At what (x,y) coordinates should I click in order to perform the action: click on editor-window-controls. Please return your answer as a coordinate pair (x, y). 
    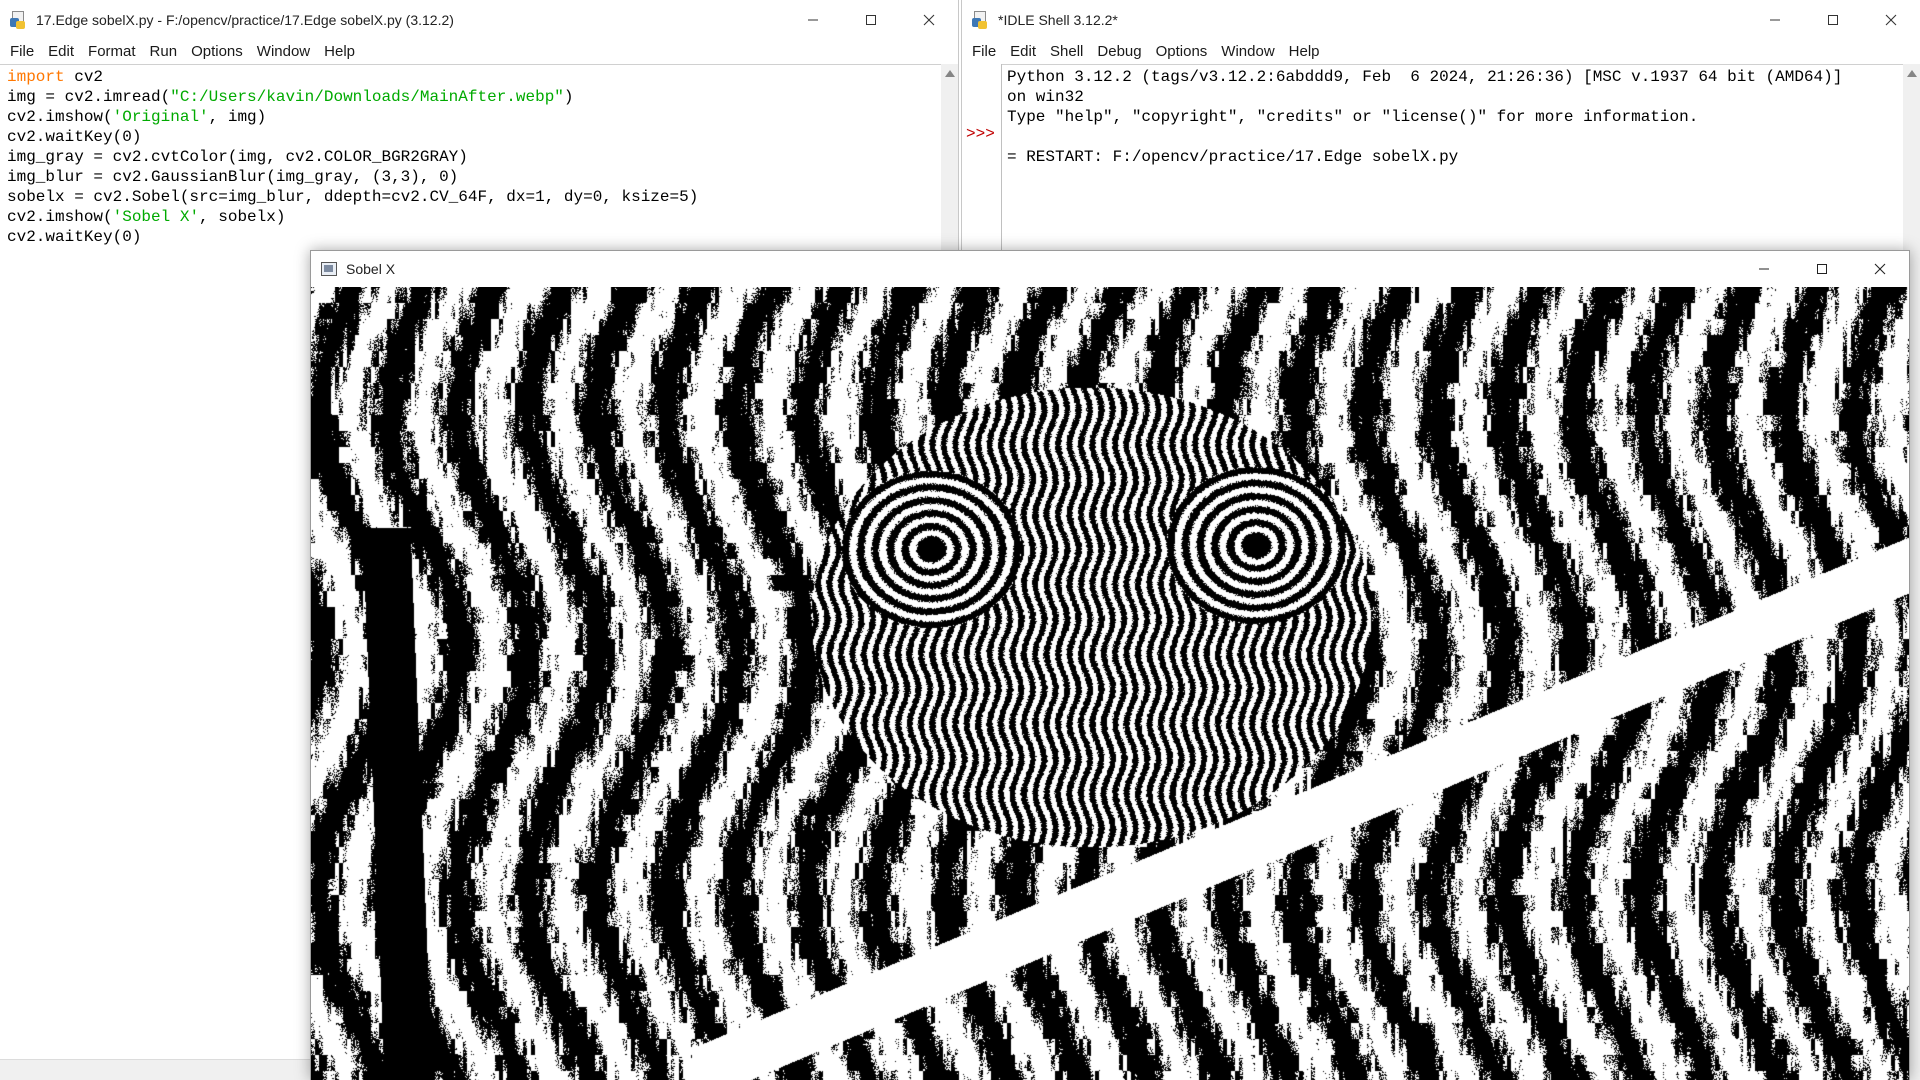
    Looking at the image, I should click on (871, 19).